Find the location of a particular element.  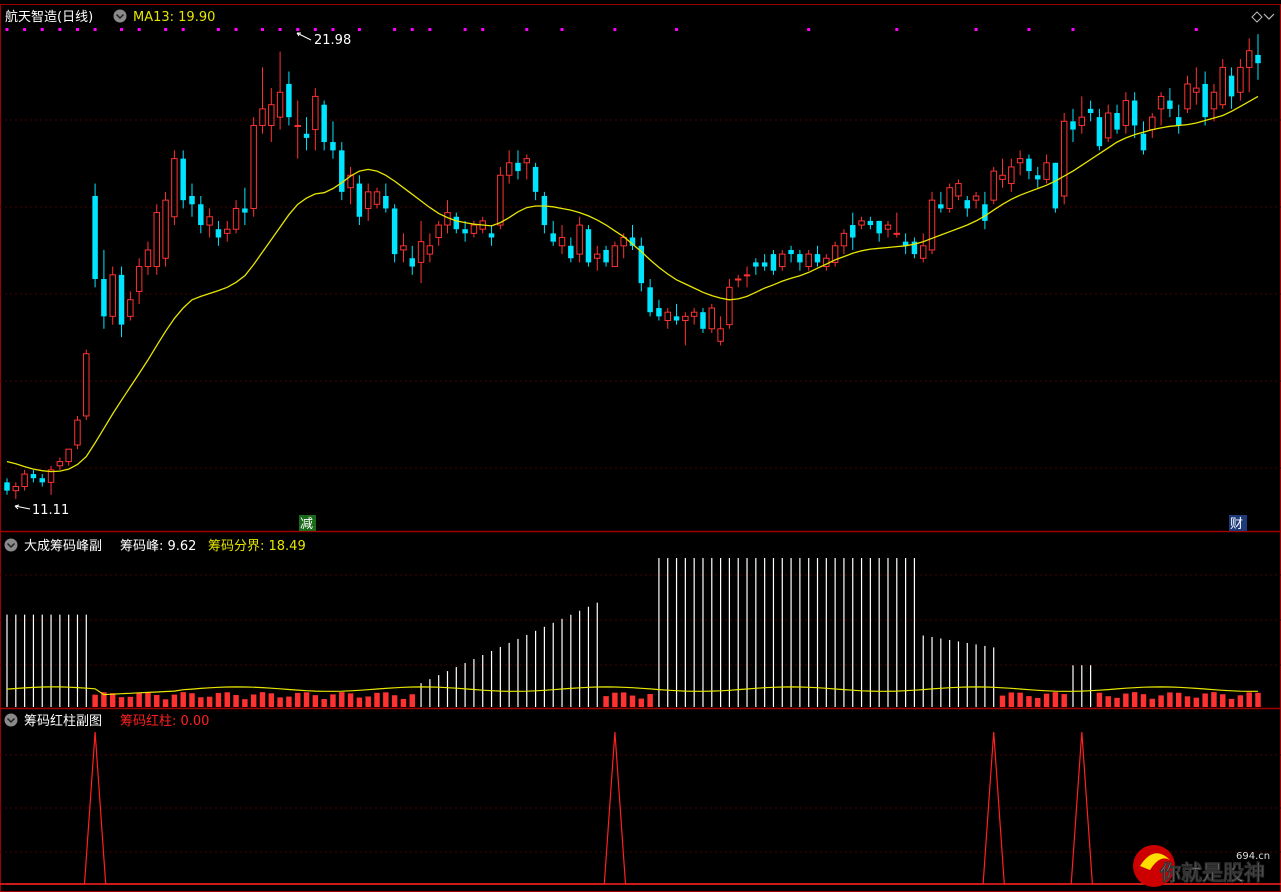

high-annotation: 21.98 is located at coordinates (323, 40).